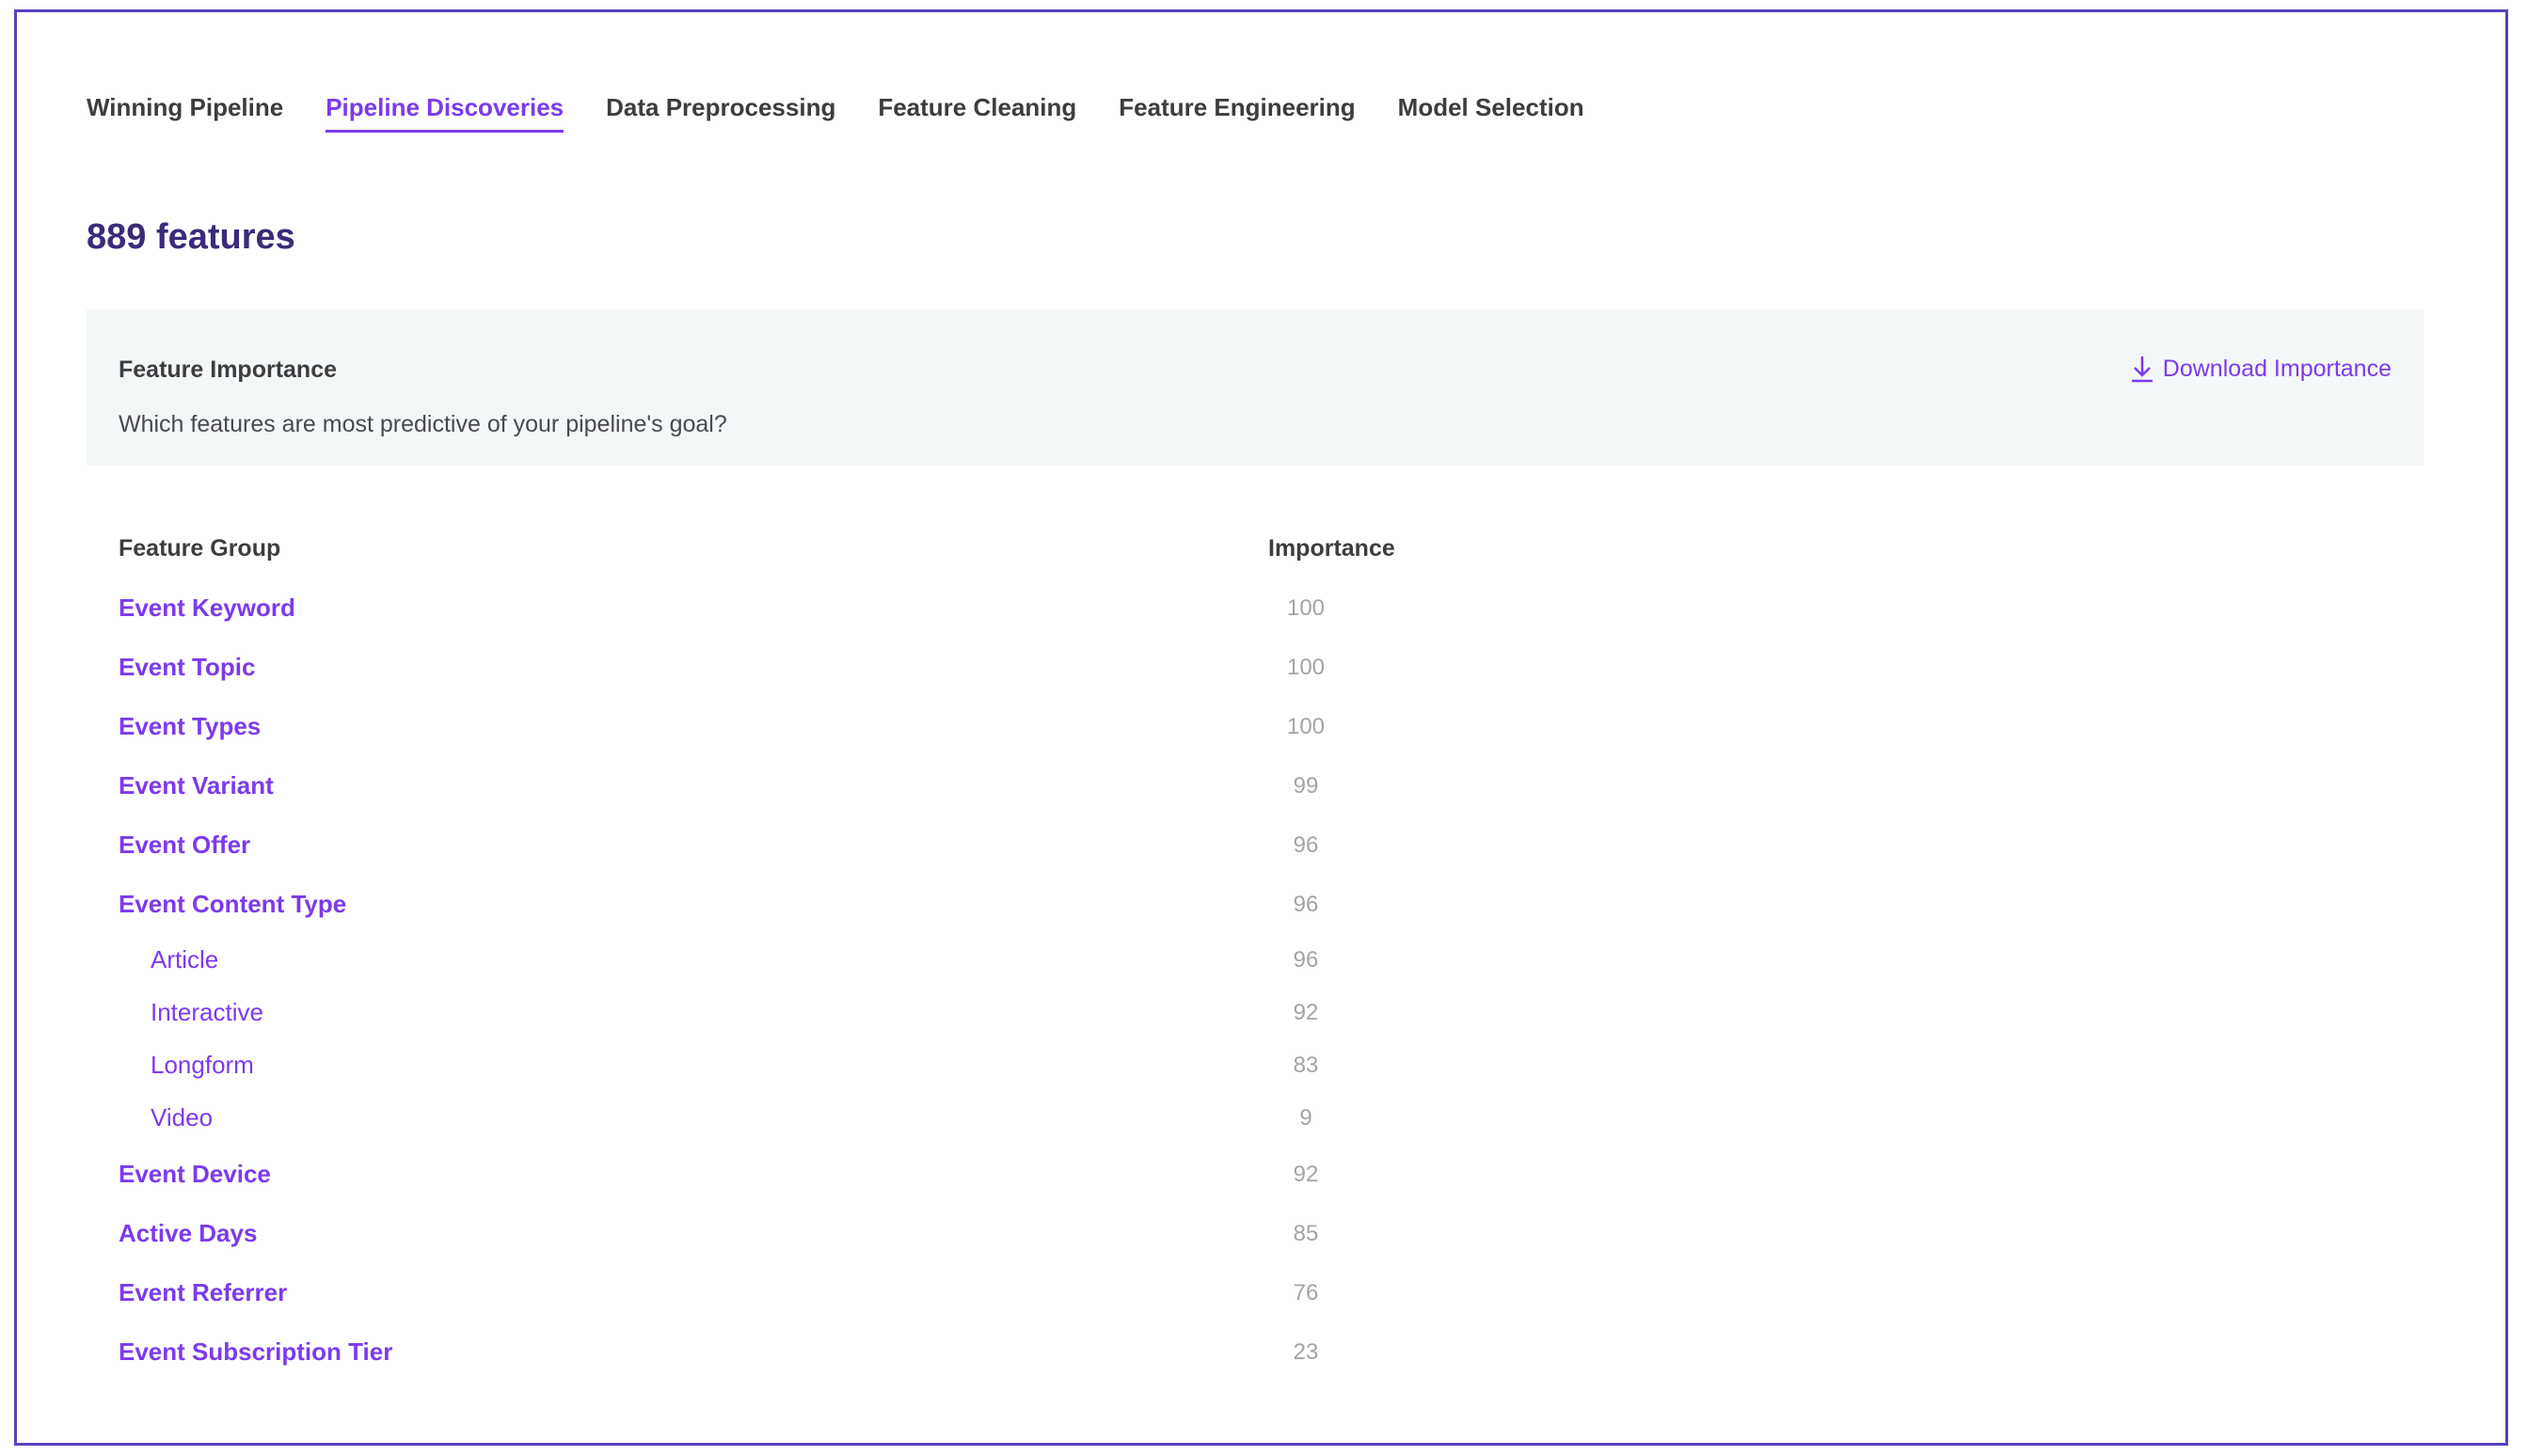 The image size is (2527, 1456). I want to click on feature-group-link: Active Days, so click(188, 1233).